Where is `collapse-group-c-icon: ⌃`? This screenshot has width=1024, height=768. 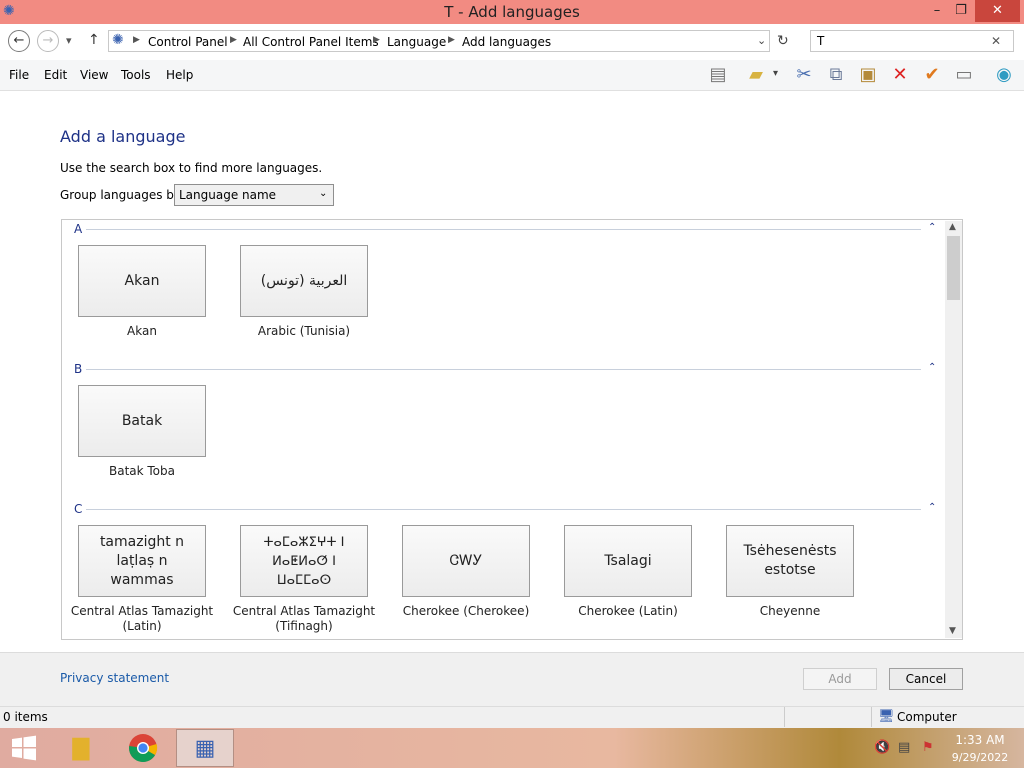 collapse-group-c-icon: ⌃ is located at coordinates (932, 507).